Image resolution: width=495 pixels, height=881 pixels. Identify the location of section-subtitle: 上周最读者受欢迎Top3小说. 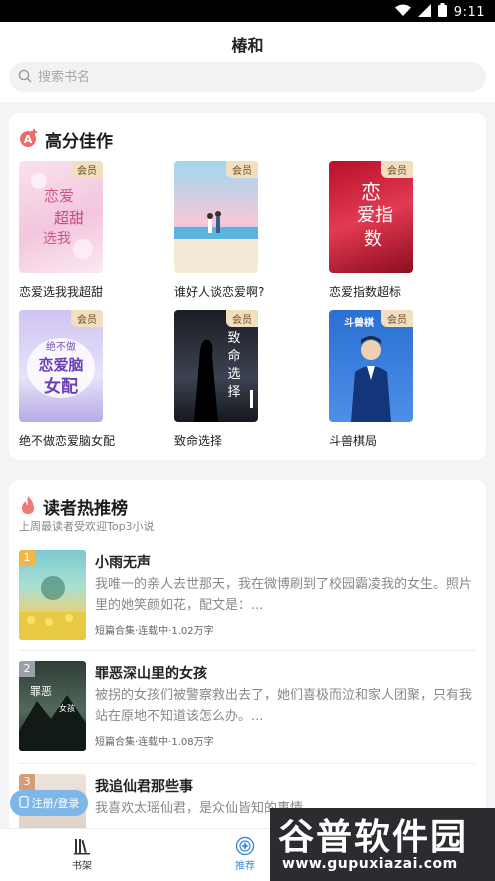
(87, 526).